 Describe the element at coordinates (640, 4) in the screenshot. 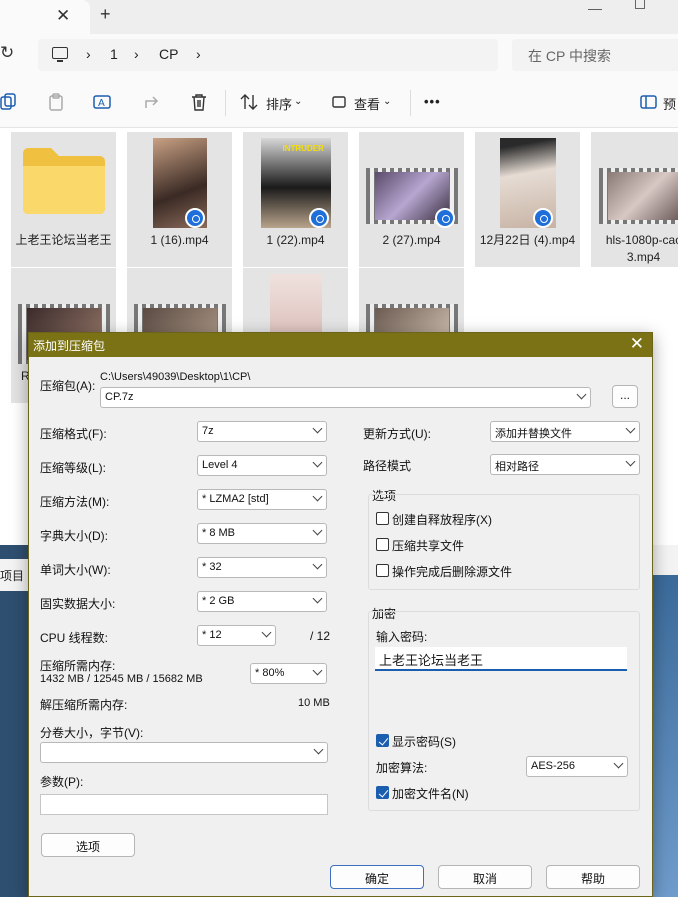

I see `maximize-icon` at that location.